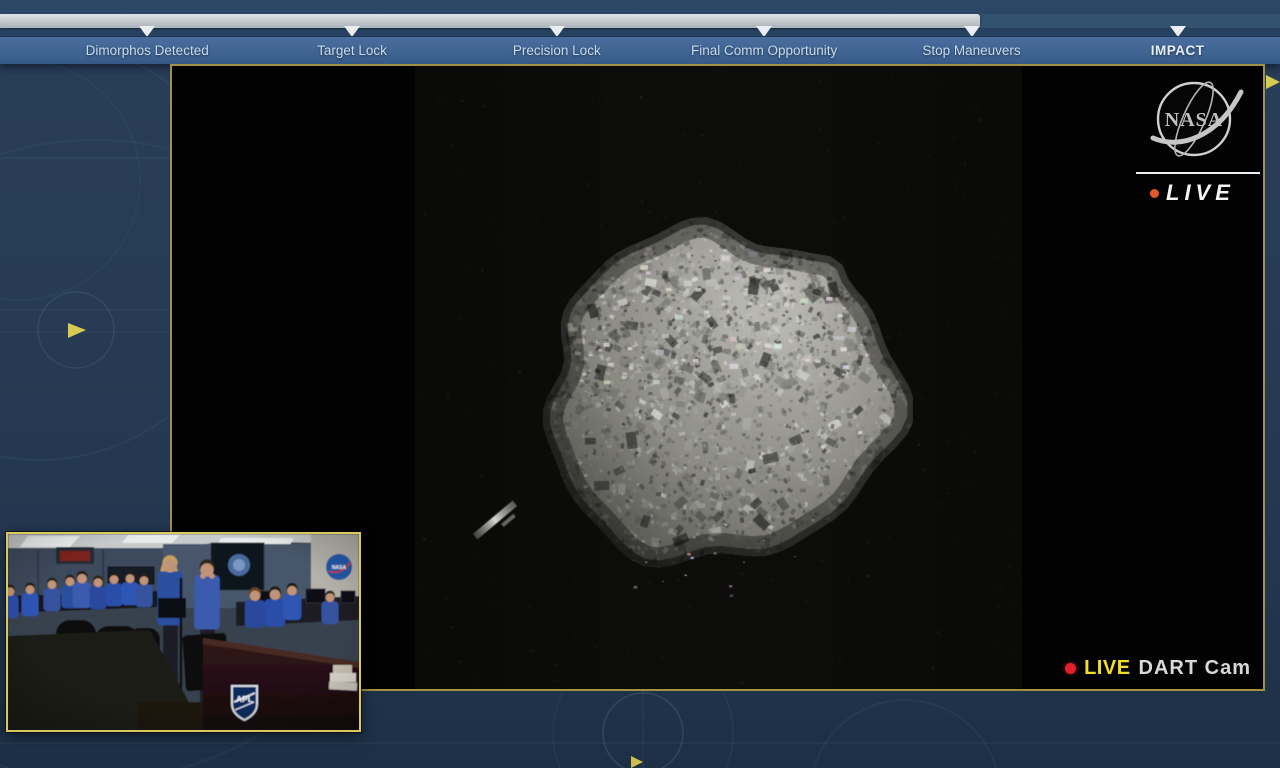 The height and width of the screenshot is (768, 1280). I want to click on record-dot-icon, so click(1071, 668).